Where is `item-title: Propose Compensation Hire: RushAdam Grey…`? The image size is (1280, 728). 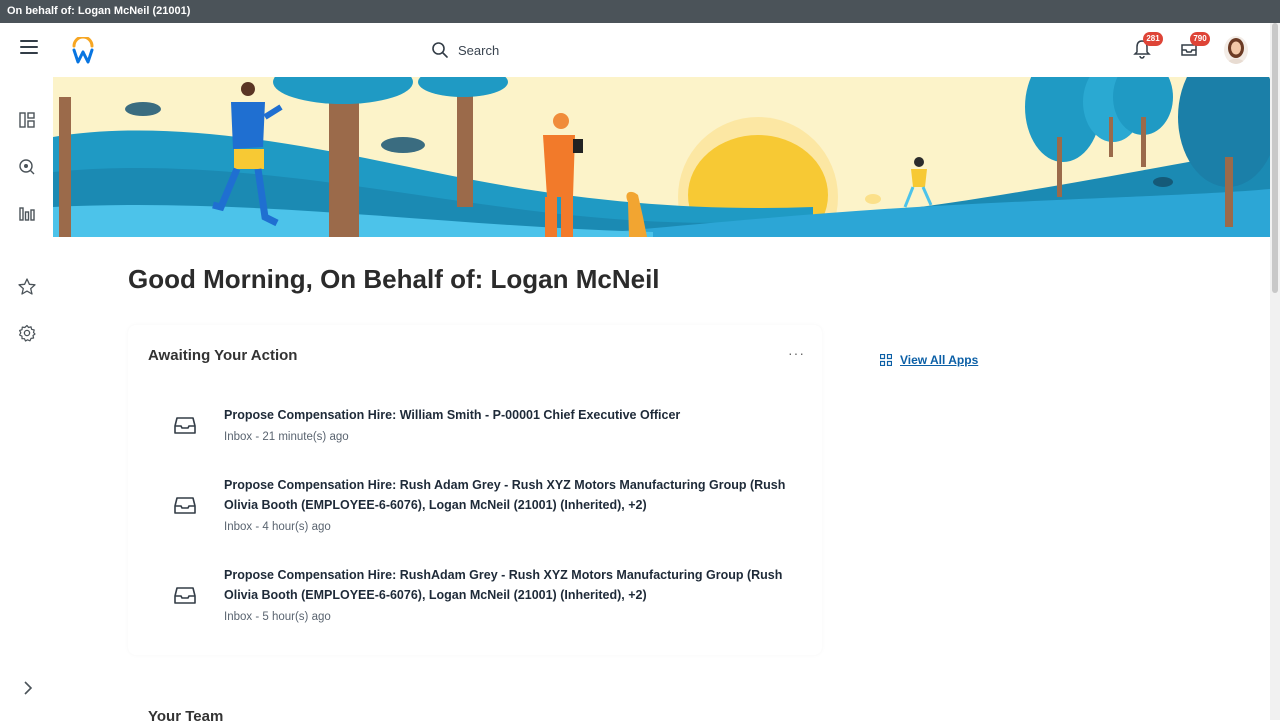
item-title: Propose Compensation Hire: RushAdam Grey… is located at coordinates (514, 585).